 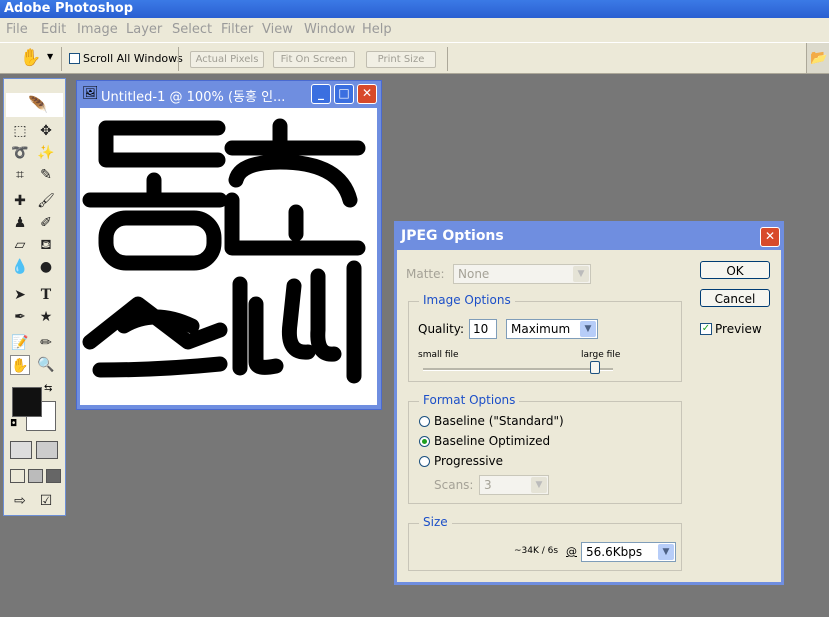 What do you see at coordinates (20, 501) in the screenshot?
I see `jump-to-imageready-icon: ⇨` at bounding box center [20, 501].